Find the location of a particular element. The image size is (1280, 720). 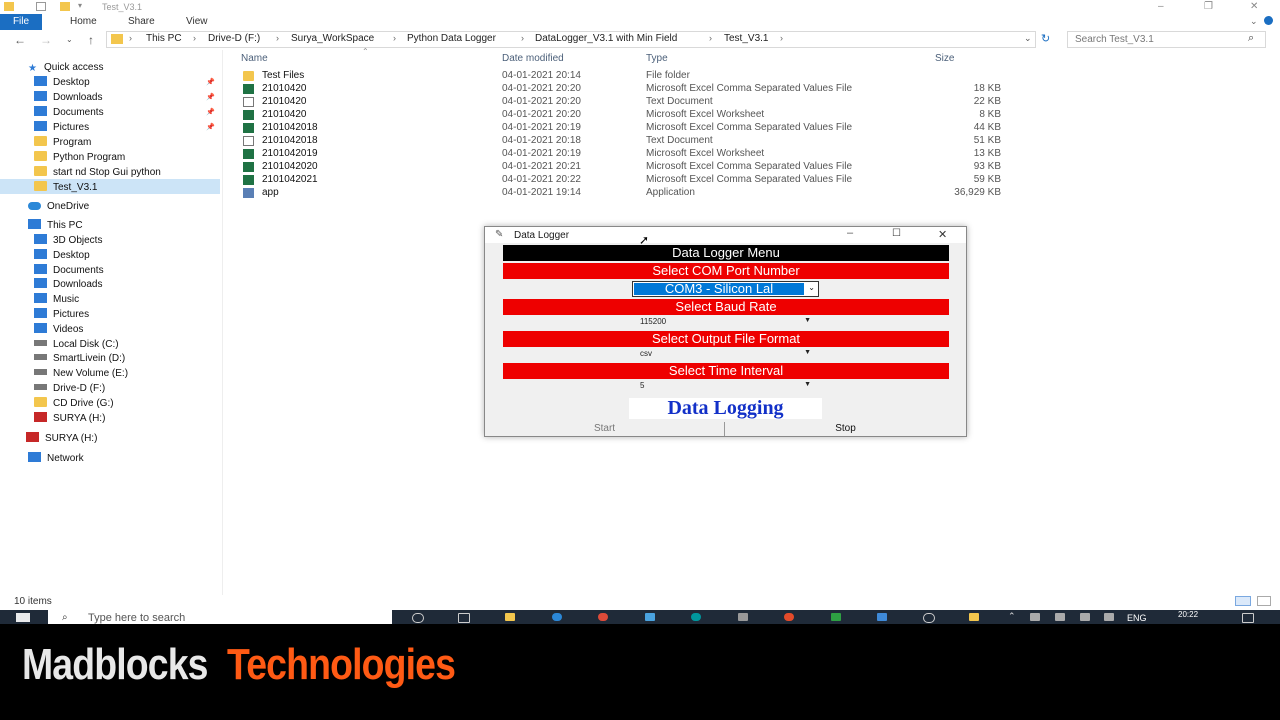

quick-access-dropdown-icon: ▾ is located at coordinates (80, 5).